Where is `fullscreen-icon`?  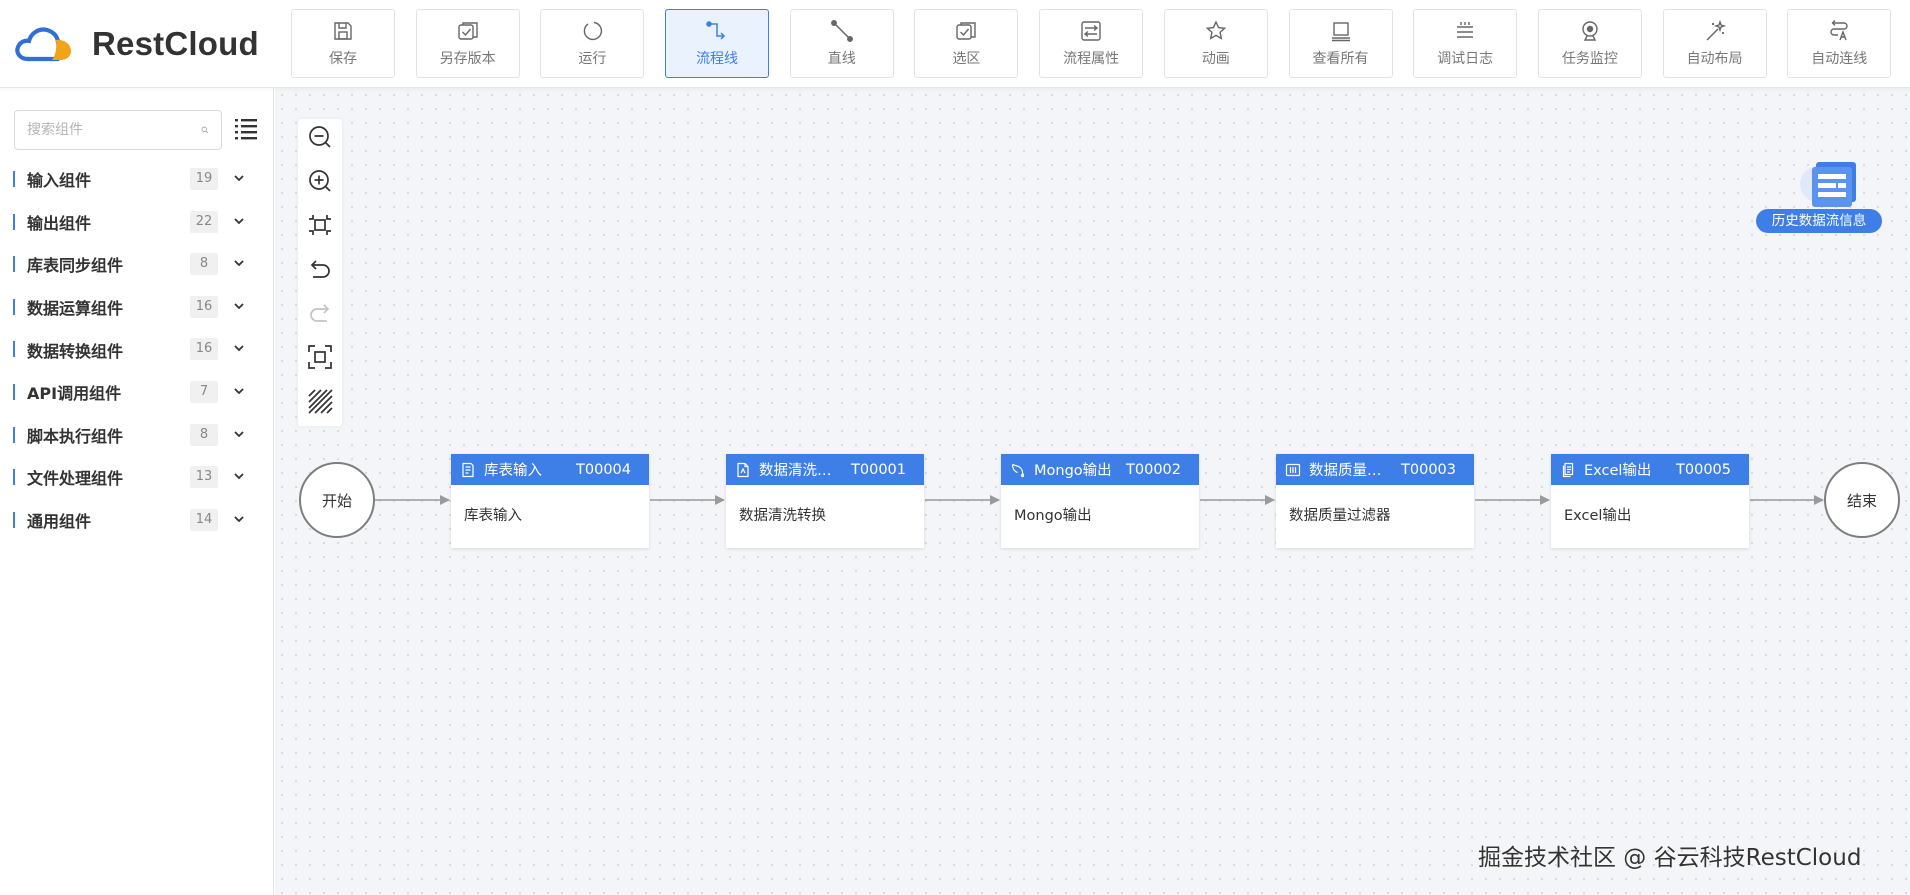 fullscreen-icon is located at coordinates (320, 357).